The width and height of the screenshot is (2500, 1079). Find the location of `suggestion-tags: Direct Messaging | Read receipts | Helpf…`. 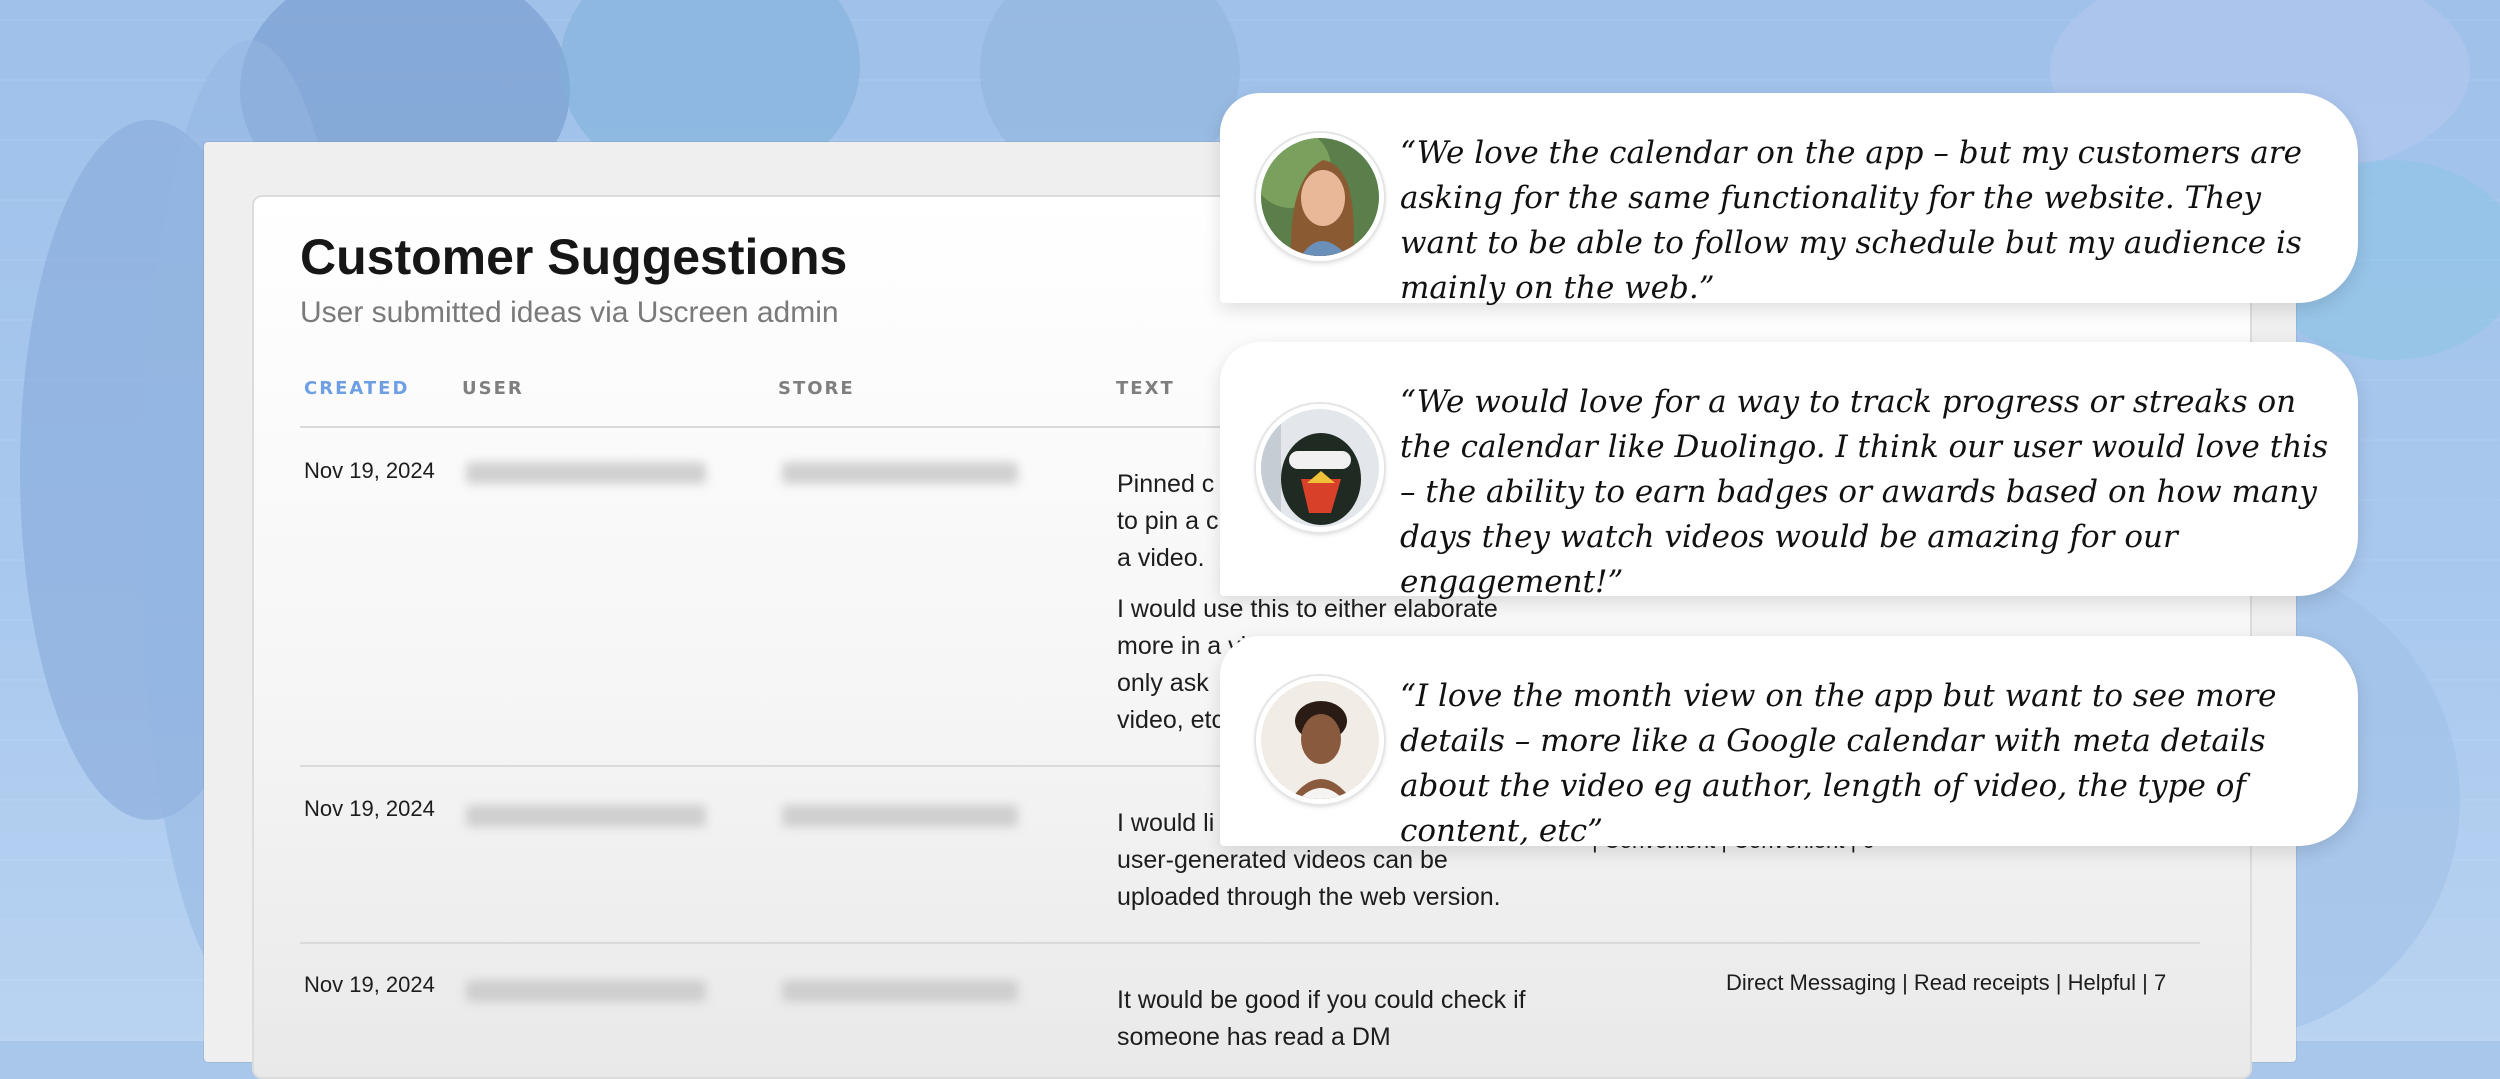

suggestion-tags: Direct Messaging | Read receipts | Helpf… is located at coordinates (1946, 982).